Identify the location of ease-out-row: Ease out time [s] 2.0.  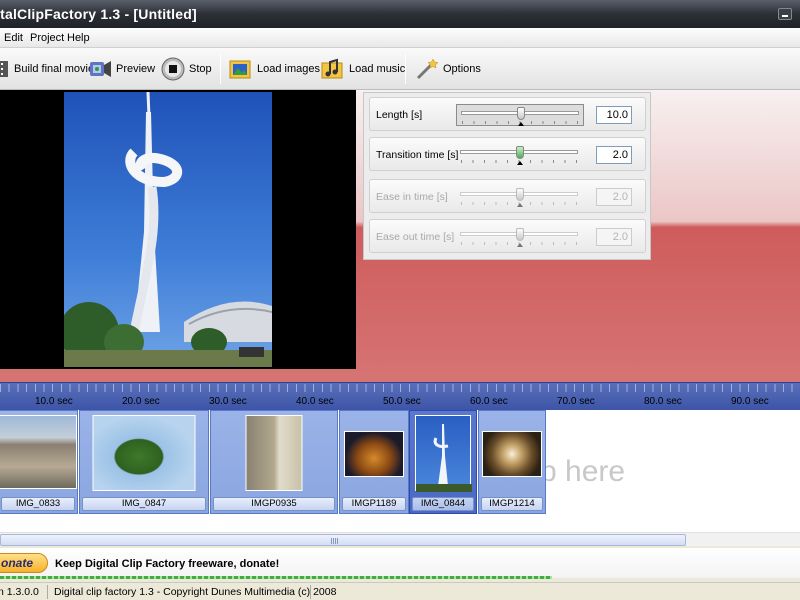
(507, 236).